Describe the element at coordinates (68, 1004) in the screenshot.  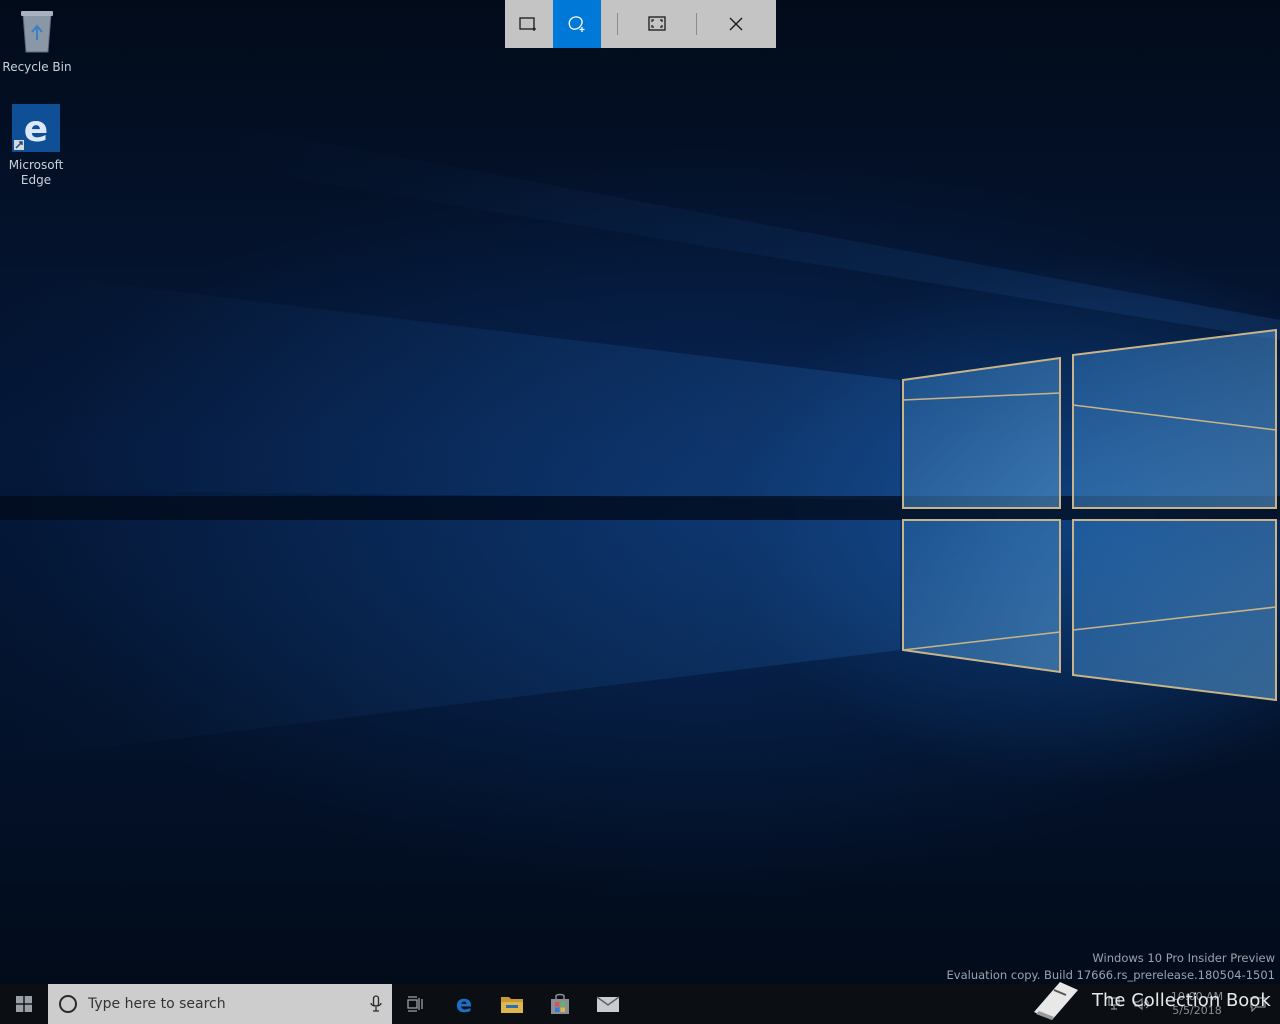
I see `cortana-icon` at that location.